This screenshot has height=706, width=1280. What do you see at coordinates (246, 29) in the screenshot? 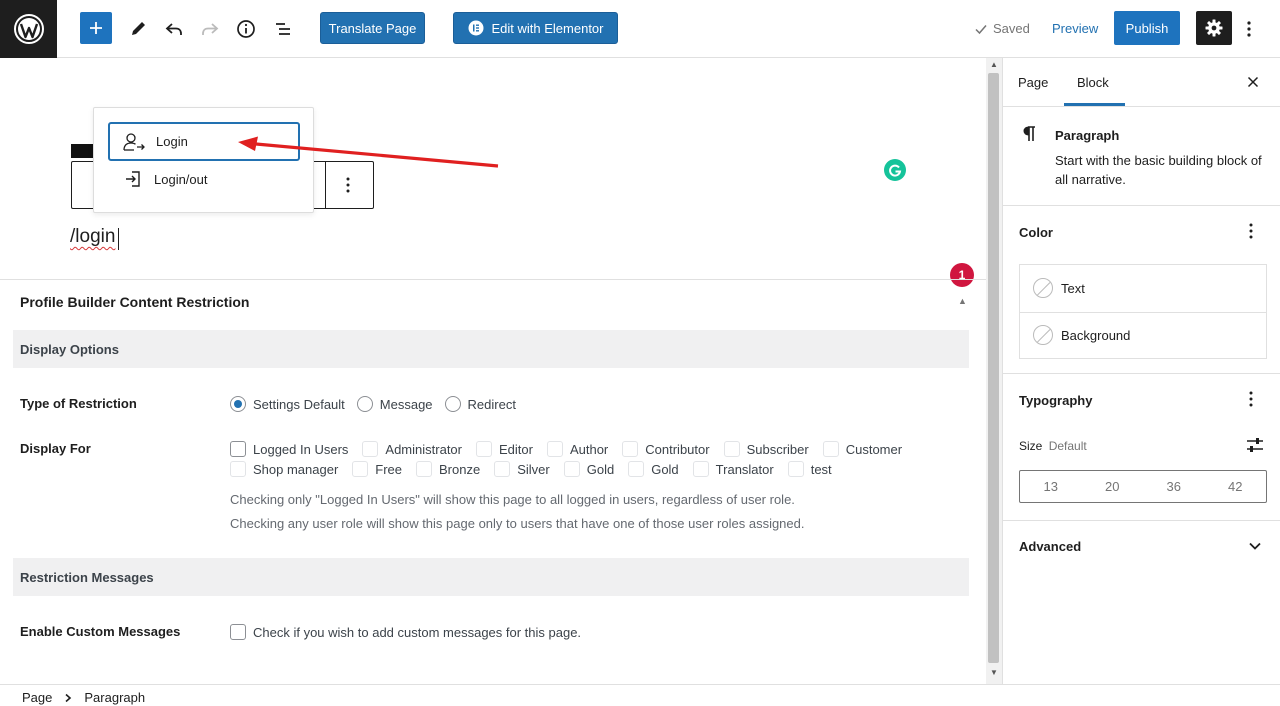
I see `details-button` at bounding box center [246, 29].